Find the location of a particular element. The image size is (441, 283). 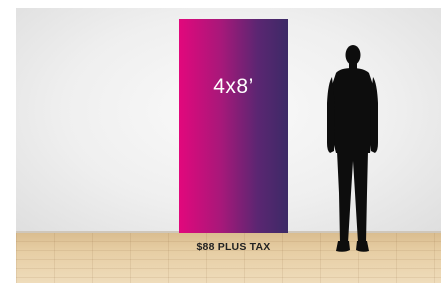

price-label: $88 PLUS TAX is located at coordinates (233, 247).